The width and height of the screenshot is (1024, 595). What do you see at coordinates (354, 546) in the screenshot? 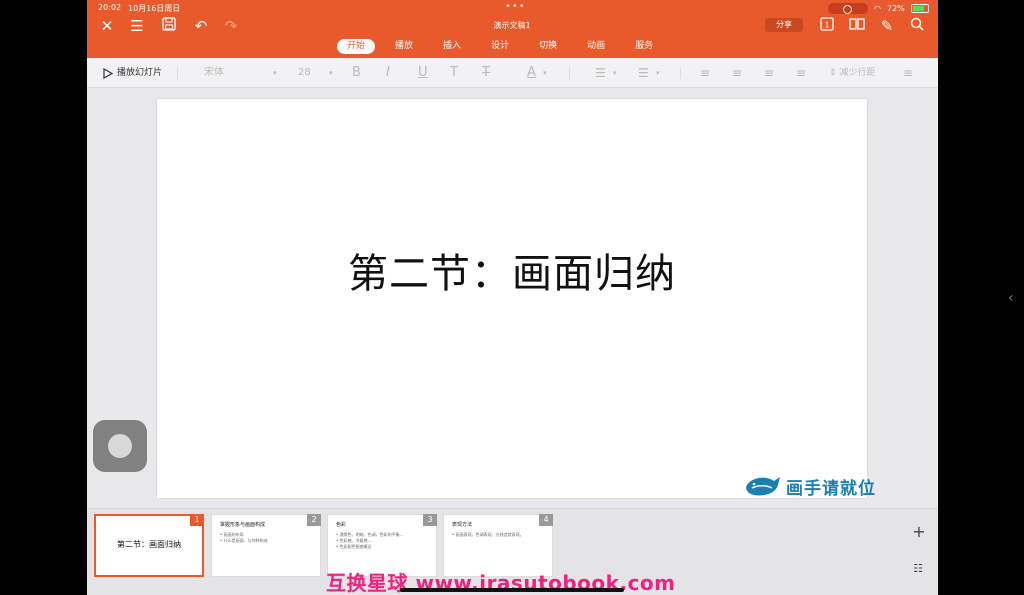
I see `thumbnail-line: • 色彩配色指南概念` at bounding box center [354, 546].